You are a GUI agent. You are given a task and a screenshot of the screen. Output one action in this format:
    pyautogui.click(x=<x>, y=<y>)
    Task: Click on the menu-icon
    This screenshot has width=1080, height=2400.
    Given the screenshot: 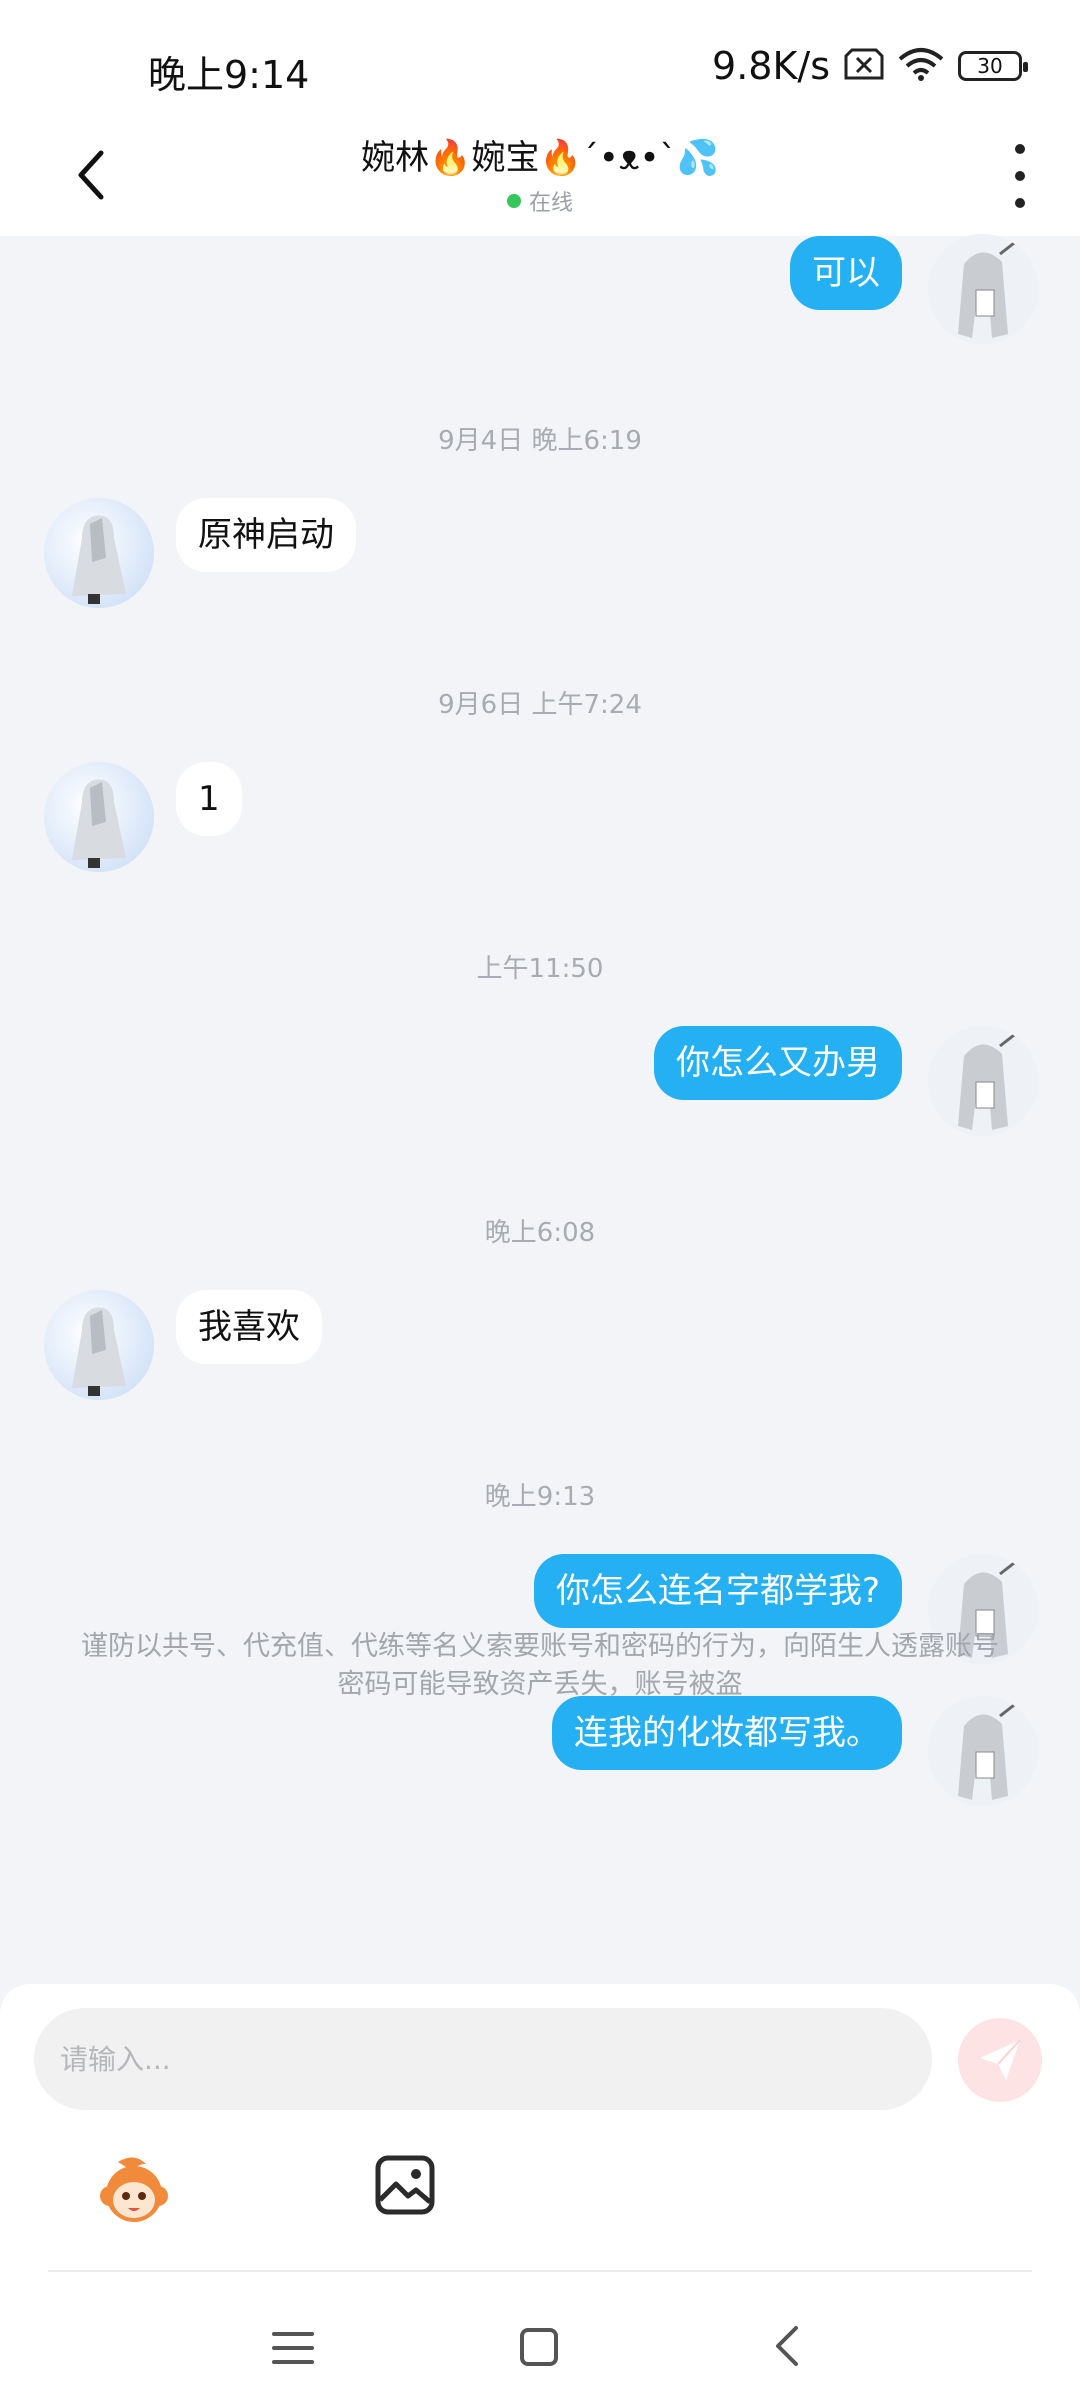 What is the action you would take?
    pyautogui.click(x=293, y=2348)
    